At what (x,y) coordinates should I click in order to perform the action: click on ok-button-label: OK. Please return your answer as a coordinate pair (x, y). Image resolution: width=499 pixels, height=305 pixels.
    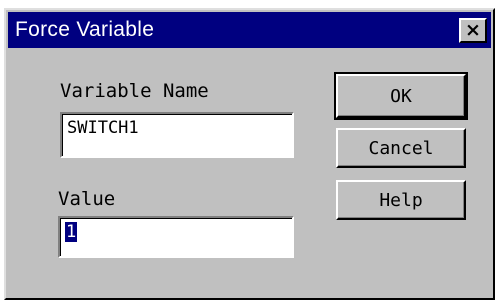
    Looking at the image, I should click on (401, 96).